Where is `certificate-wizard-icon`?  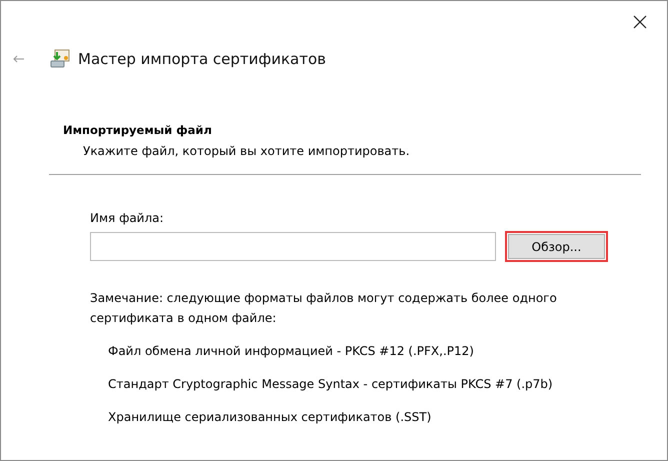
certificate-wizard-icon is located at coordinates (60, 59).